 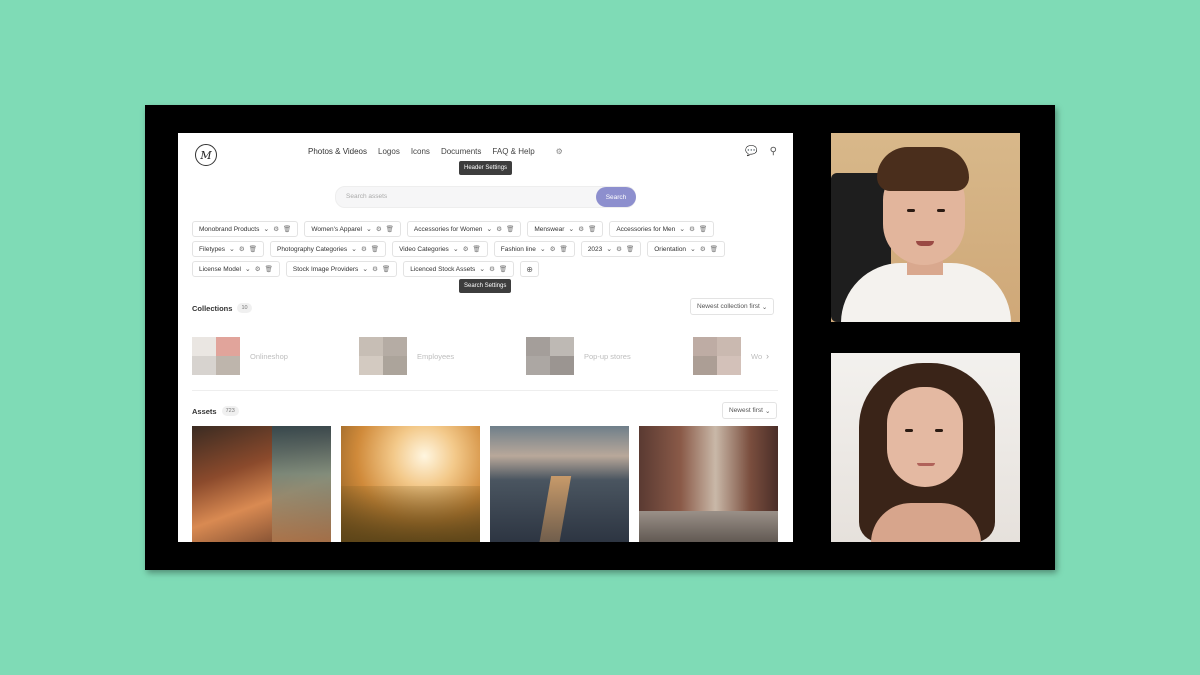 I want to click on eye, so click(x=941, y=210).